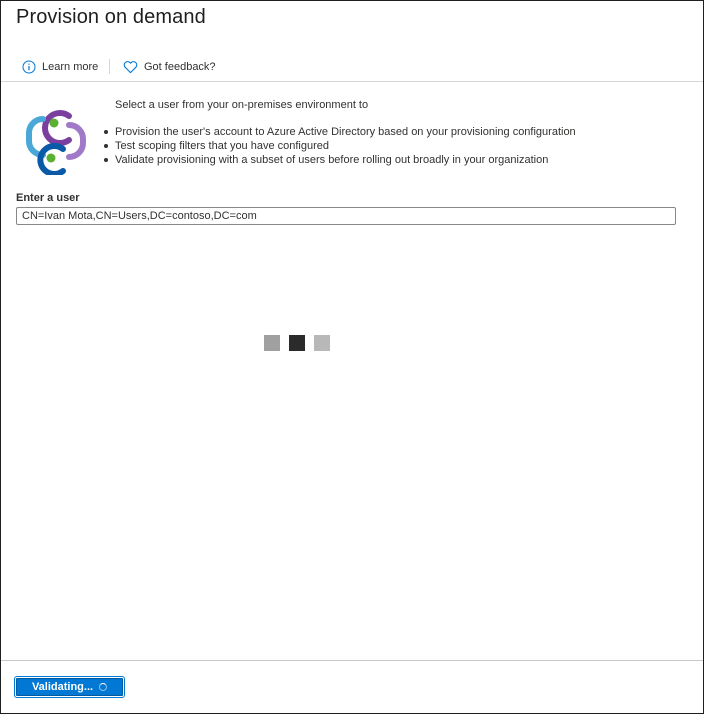 This screenshot has height=714, width=704. Describe the element at coordinates (352, 660) in the screenshot. I see `footer-divider` at that location.